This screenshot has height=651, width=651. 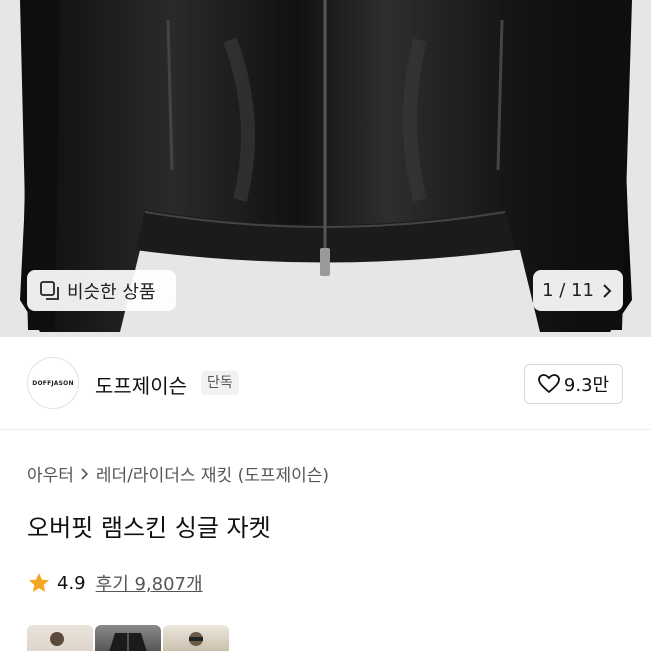 I want to click on breadcrumb: 아우터 레더/라이더스 재킷 (도프제이슨), so click(x=178, y=473).